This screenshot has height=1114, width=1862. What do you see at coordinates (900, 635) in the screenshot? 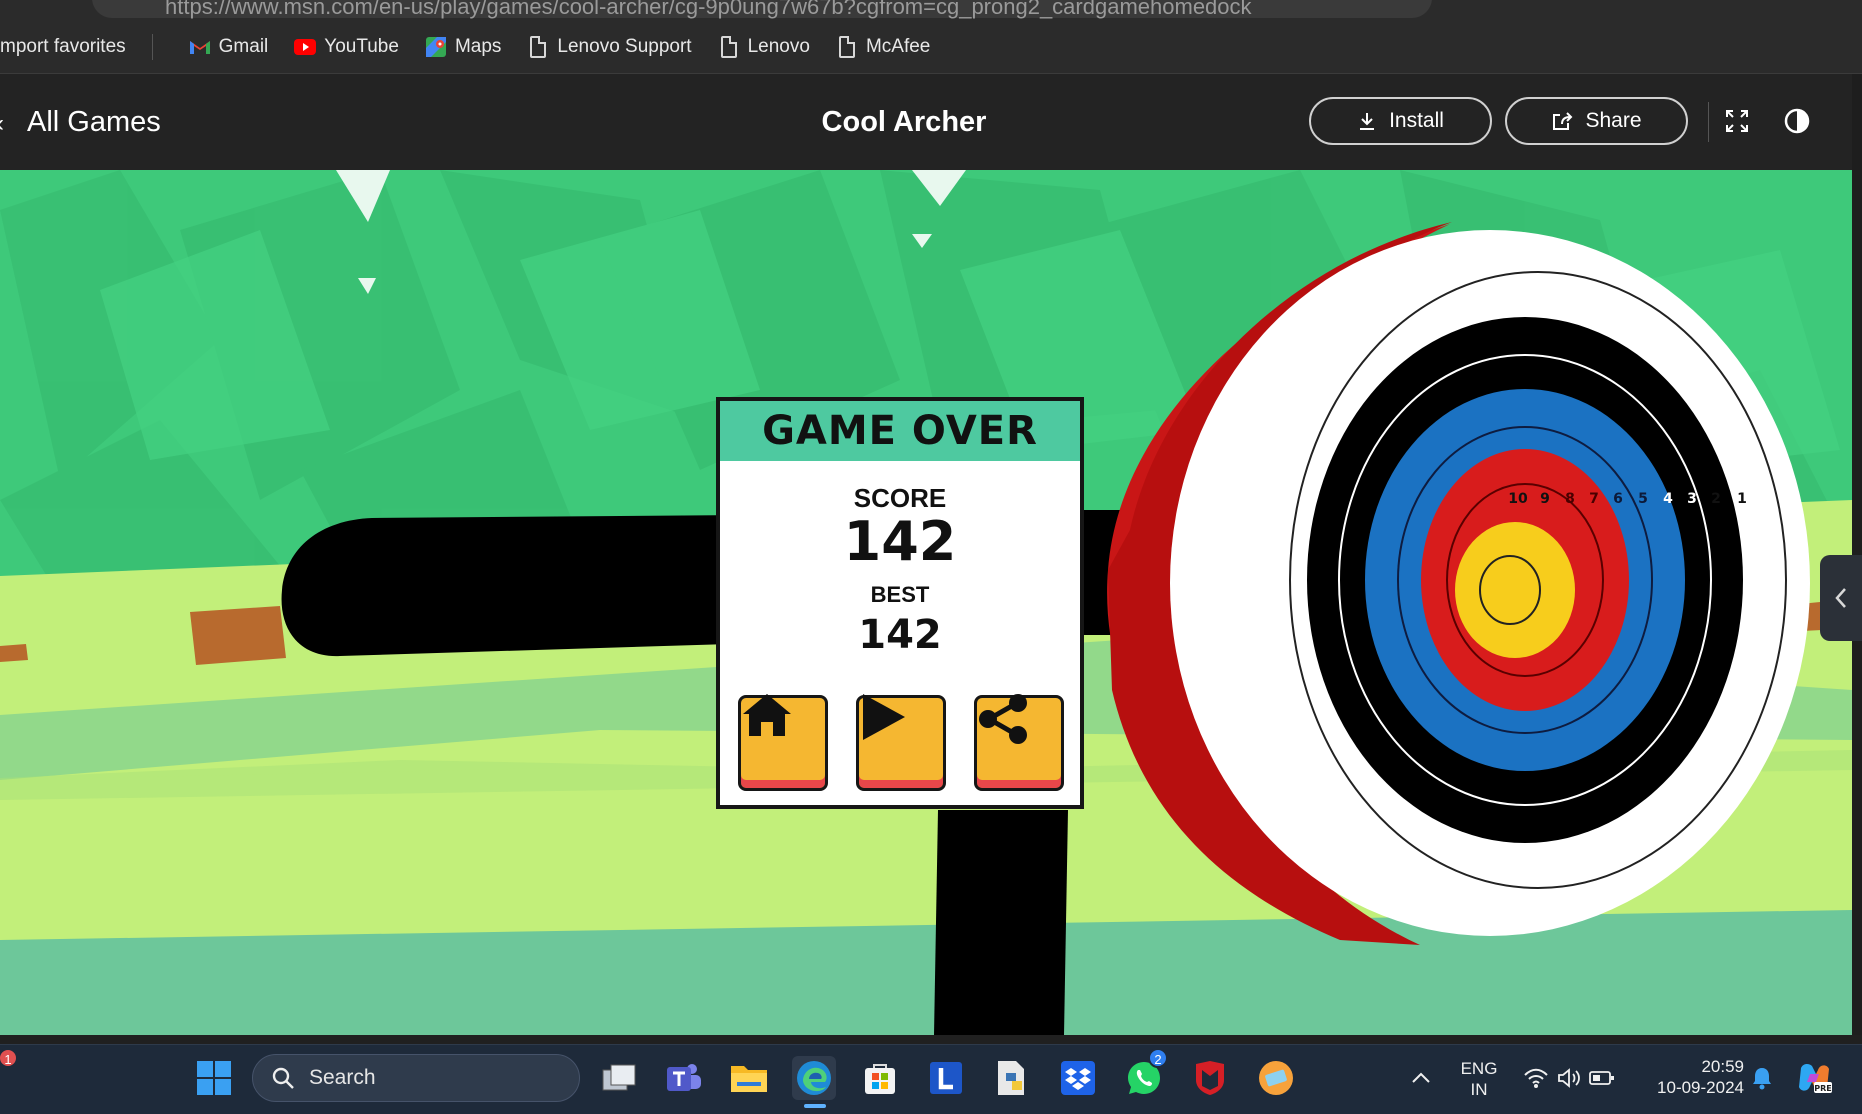
I see `best-value: 142` at bounding box center [900, 635].